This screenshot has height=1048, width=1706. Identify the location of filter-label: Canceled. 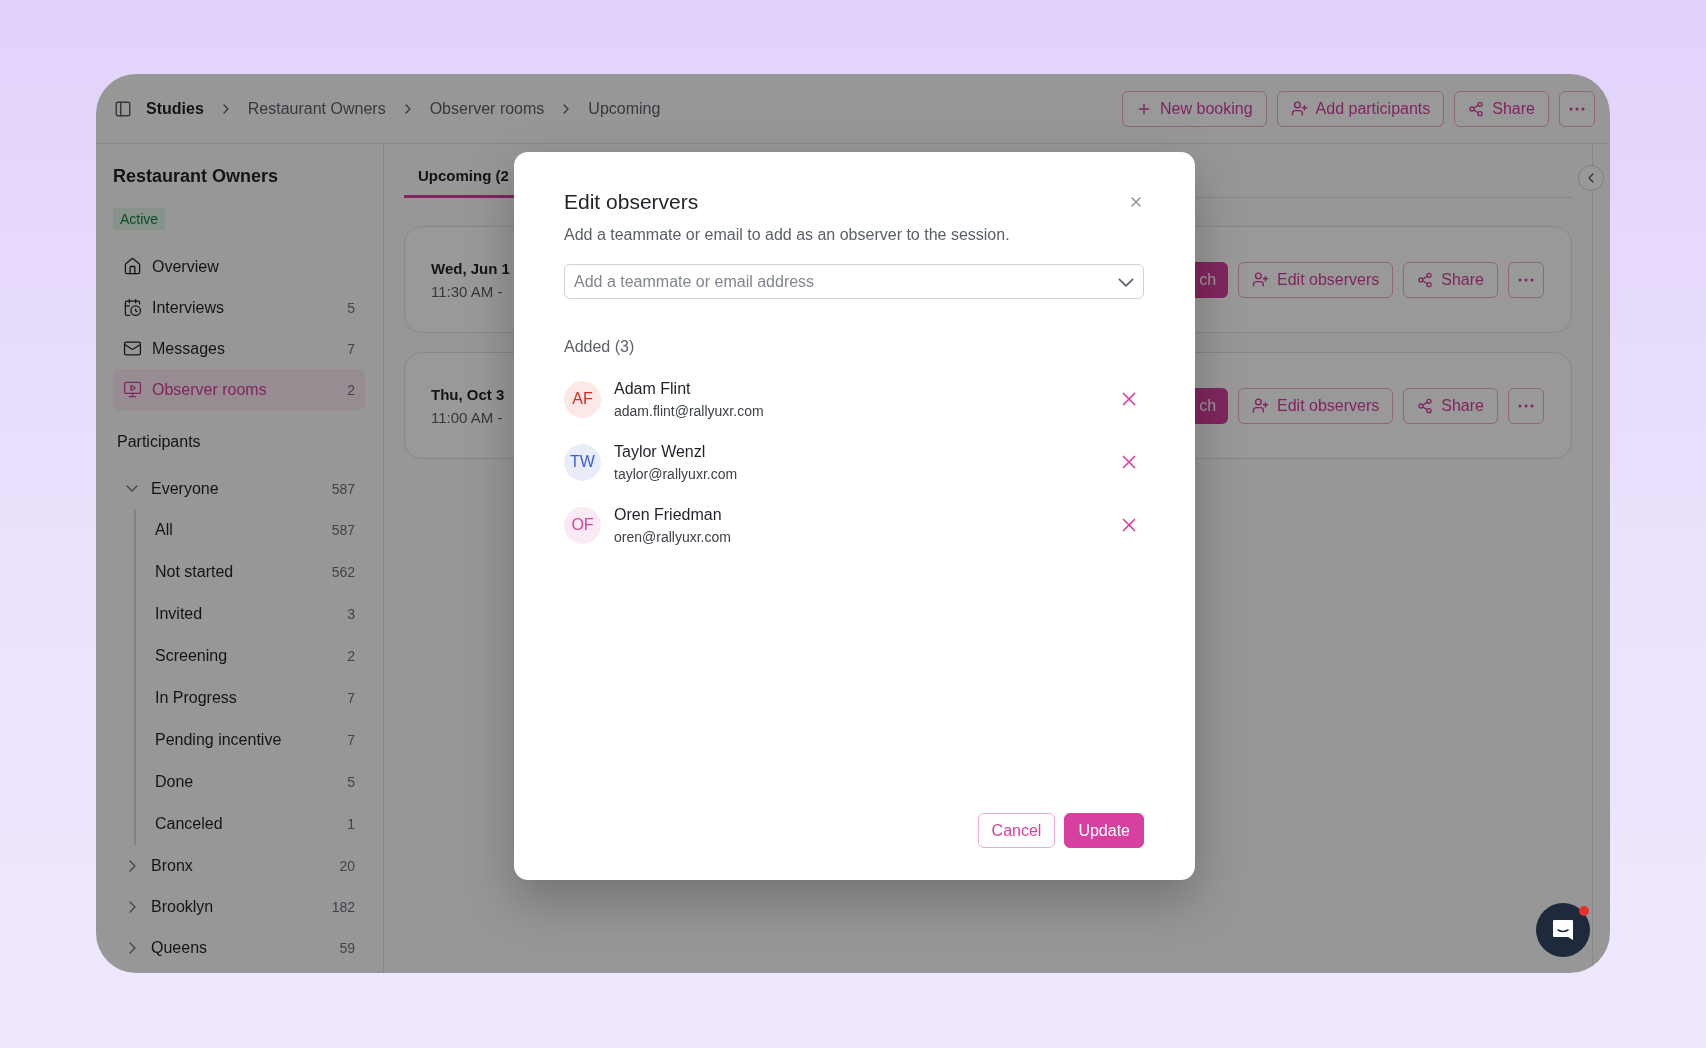
(189, 824).